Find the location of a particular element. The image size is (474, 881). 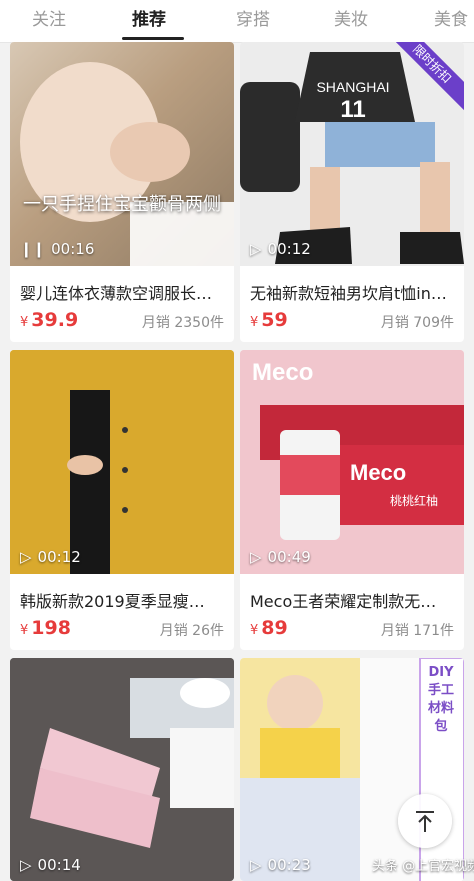

active-tab-indicator is located at coordinates (153, 38).